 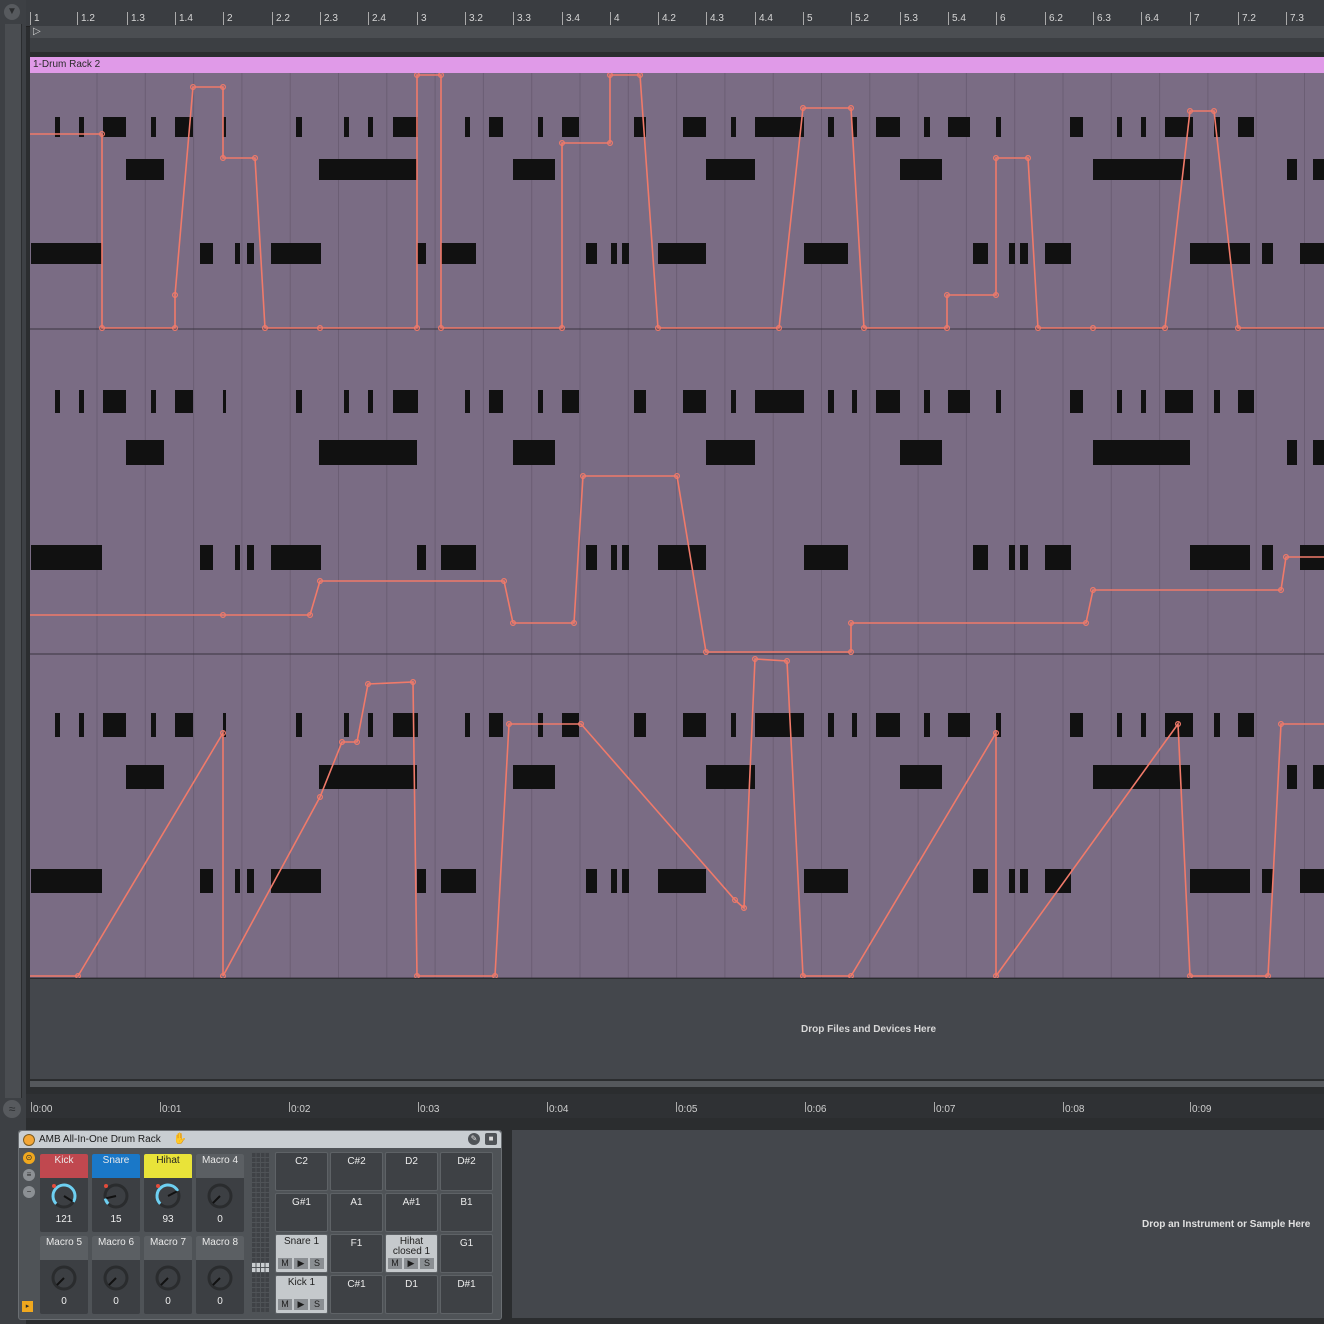 What do you see at coordinates (506, 1220) in the screenshot?
I see `divider-handle` at bounding box center [506, 1220].